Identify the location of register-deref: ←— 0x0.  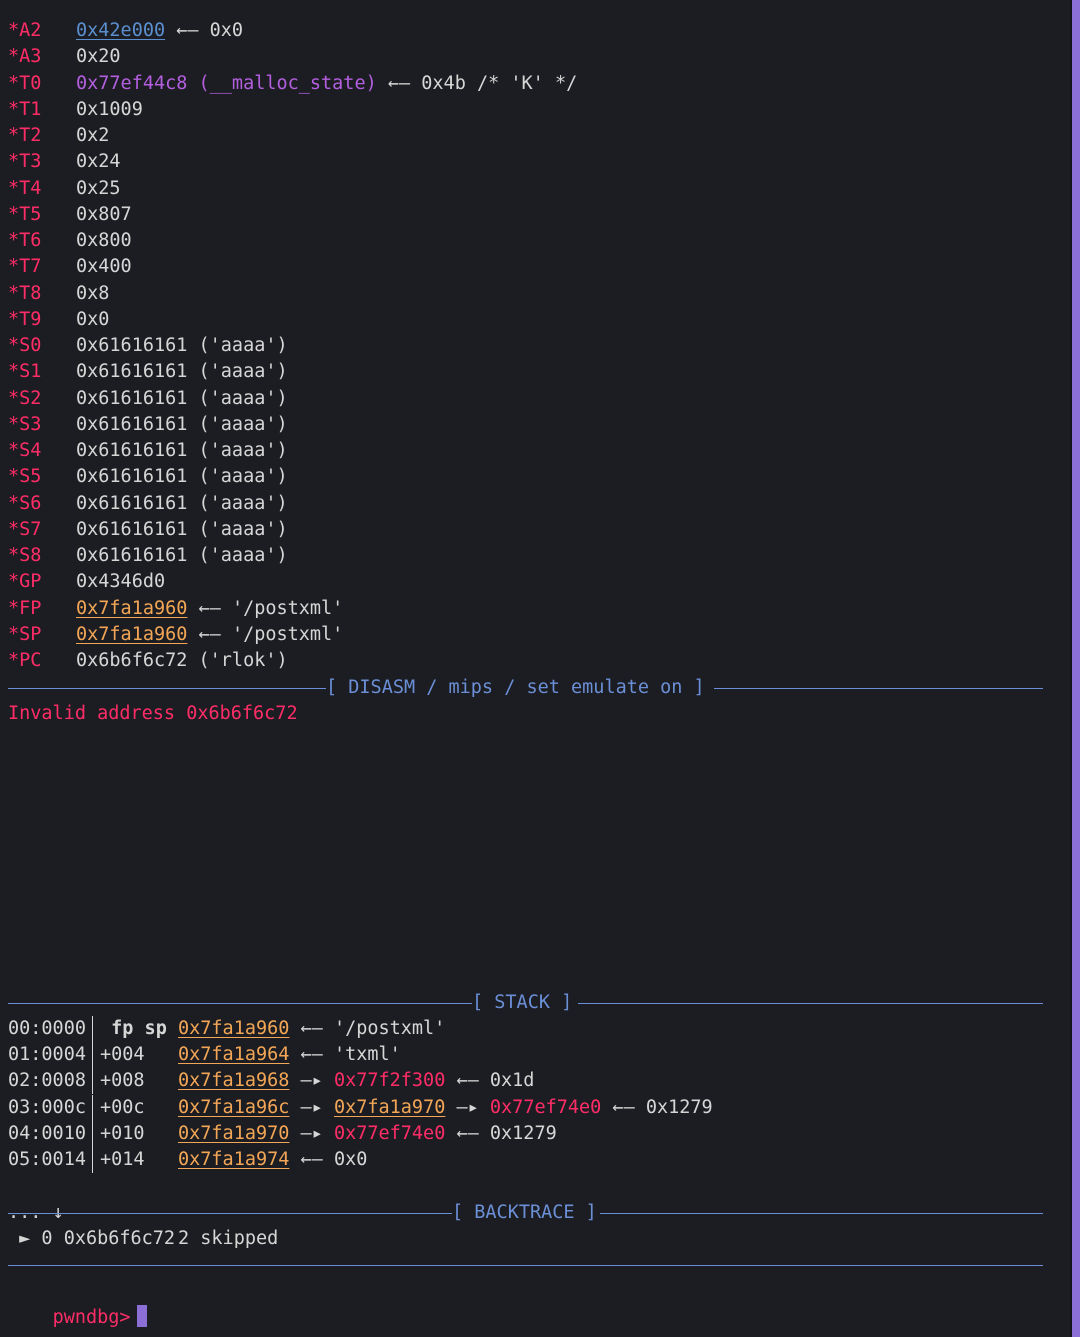
(204, 30).